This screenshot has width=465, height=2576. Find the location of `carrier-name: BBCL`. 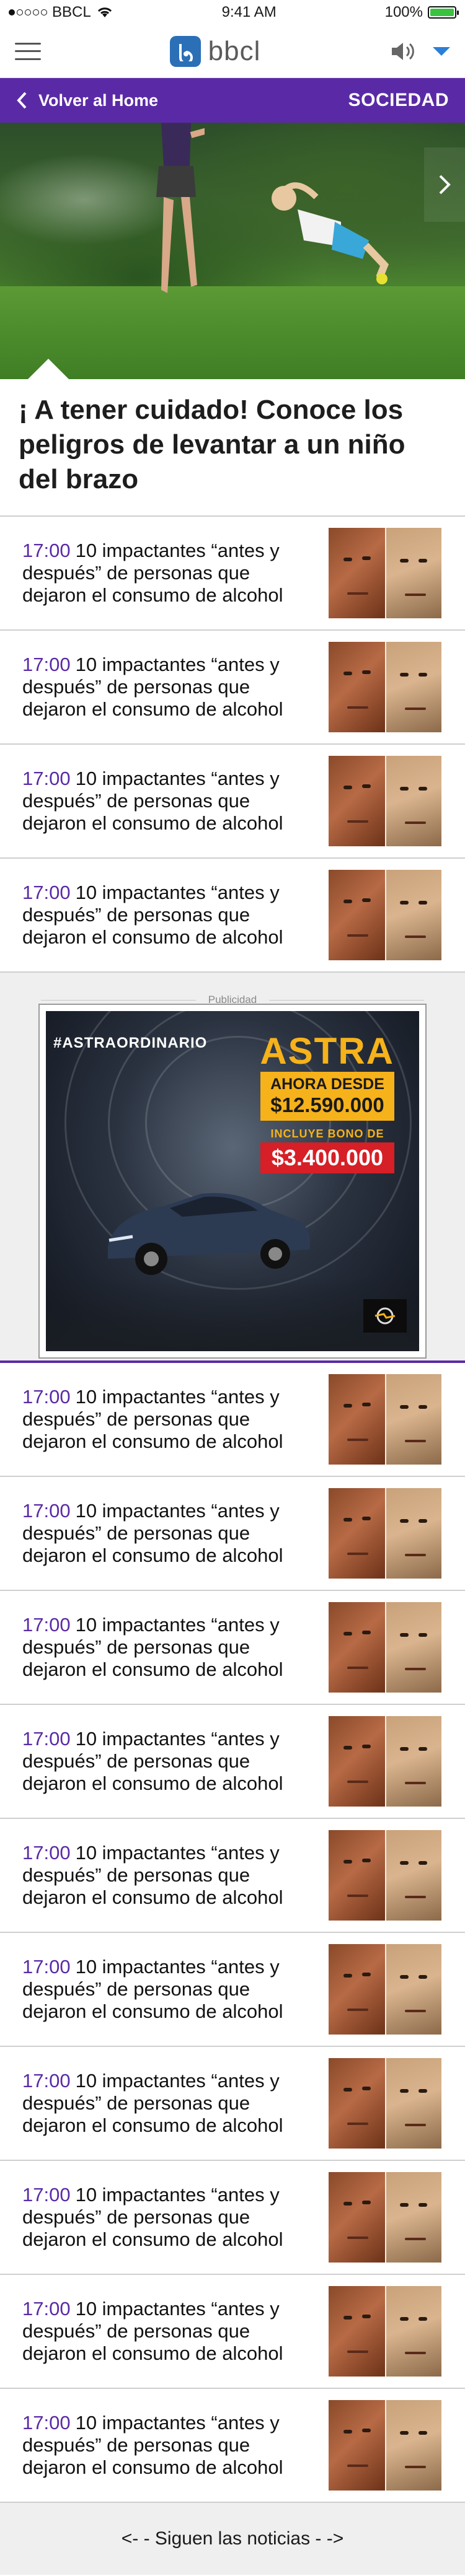

carrier-name: BBCL is located at coordinates (71, 12).